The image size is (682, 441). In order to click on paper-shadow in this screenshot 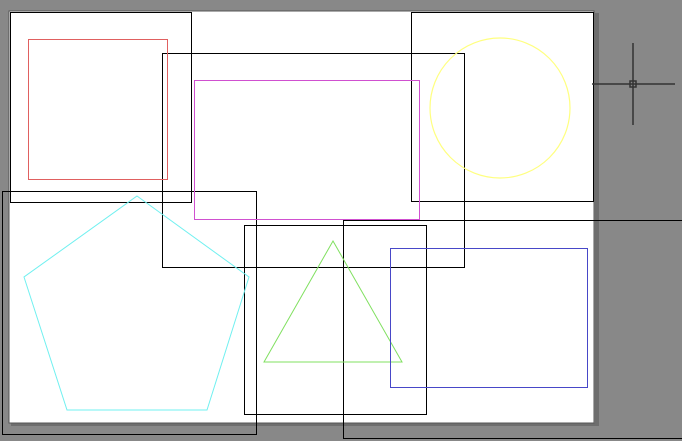, I will do `click(597, 219)`.